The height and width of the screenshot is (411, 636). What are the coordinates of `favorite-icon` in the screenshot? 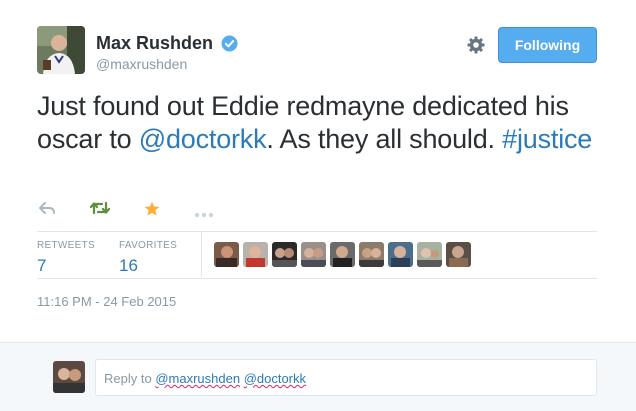 It's located at (152, 211).